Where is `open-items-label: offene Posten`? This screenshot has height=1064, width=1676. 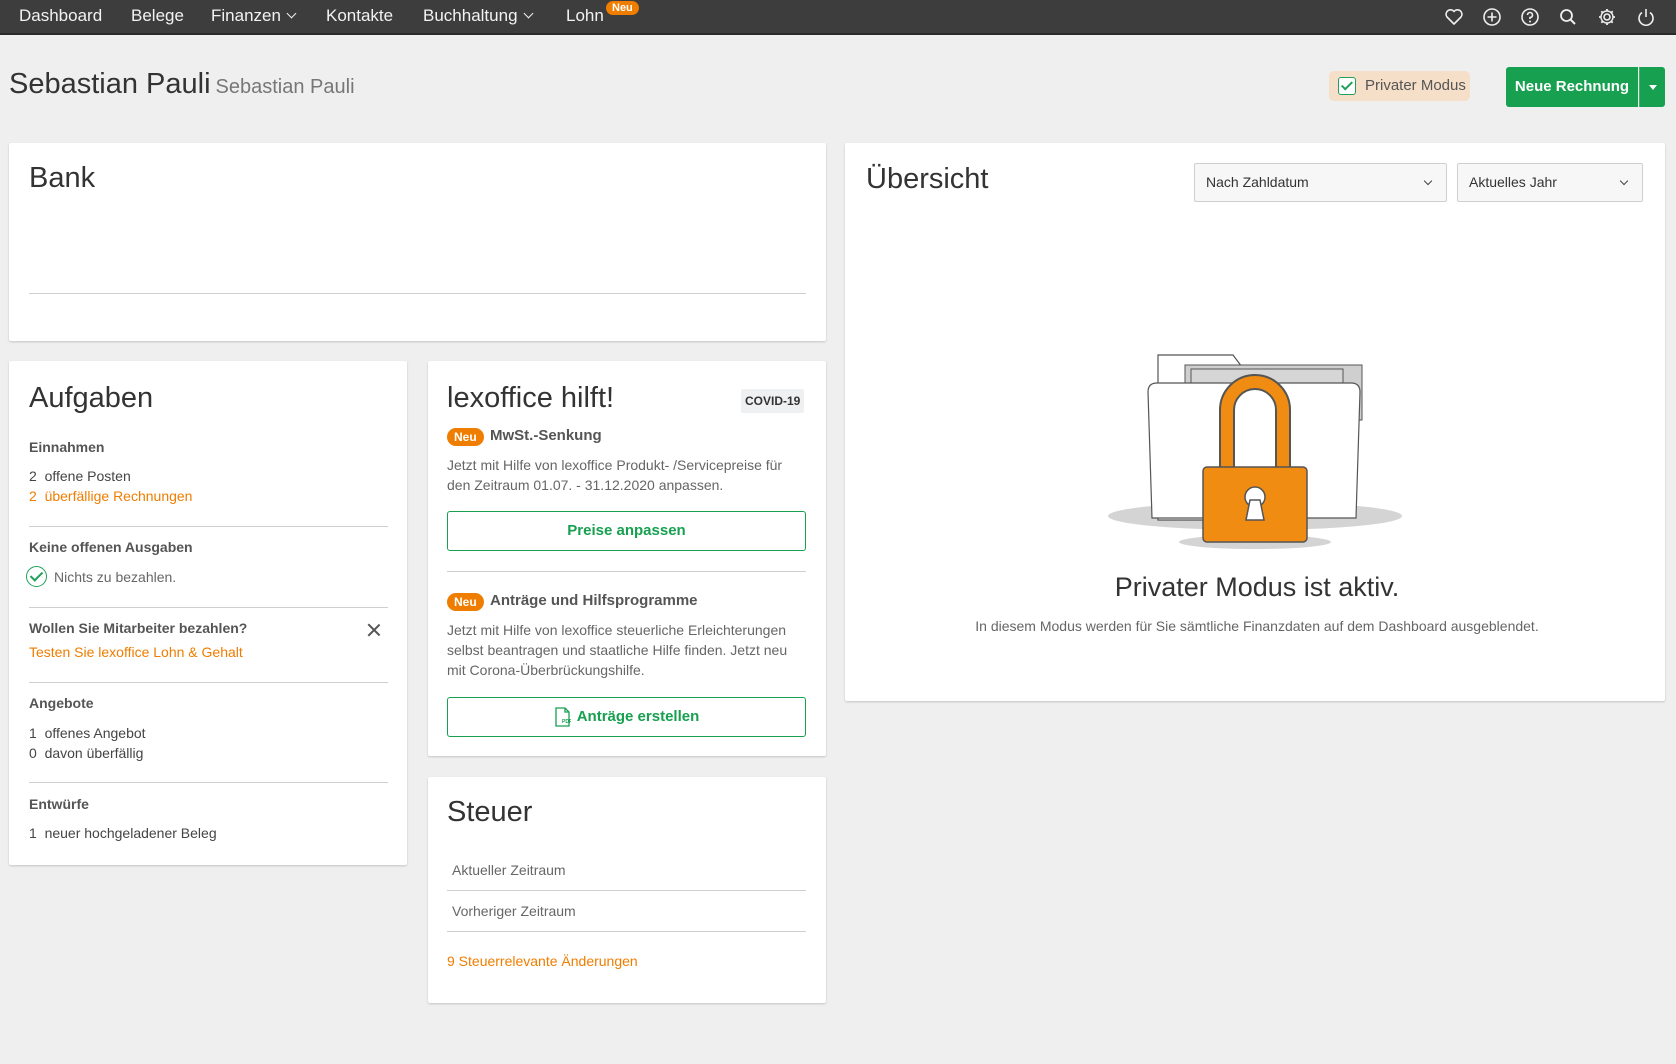 open-items-label: offene Posten is located at coordinates (87, 476).